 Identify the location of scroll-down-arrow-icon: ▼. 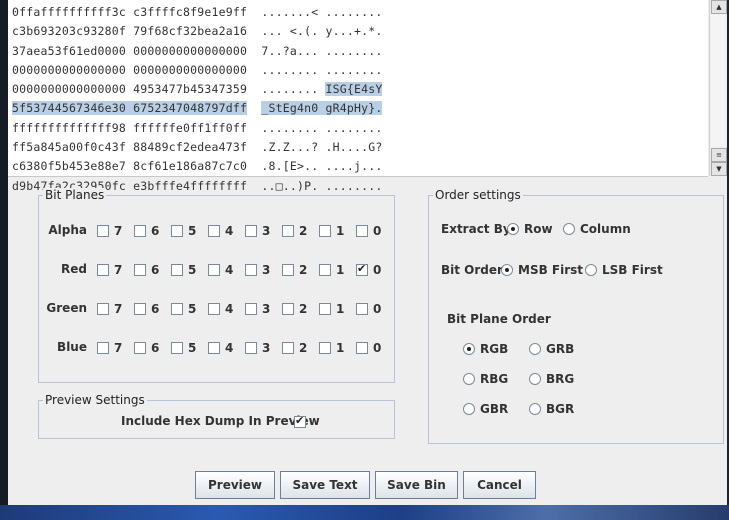
(719, 169).